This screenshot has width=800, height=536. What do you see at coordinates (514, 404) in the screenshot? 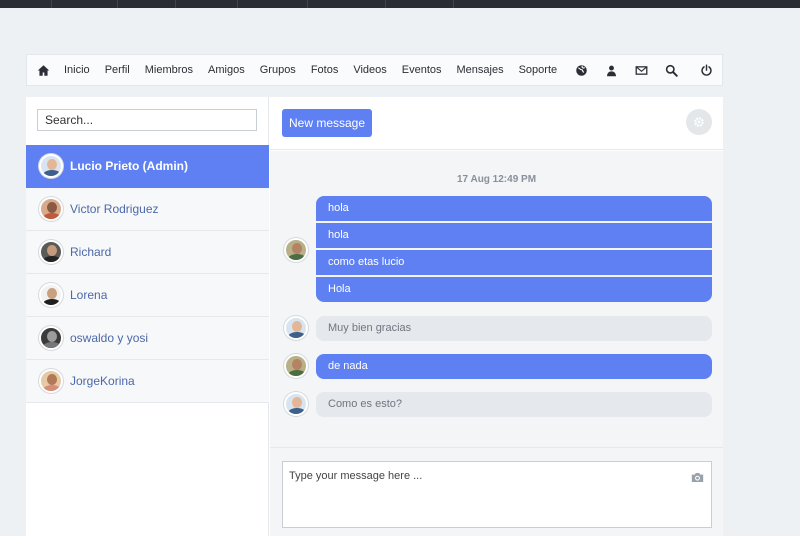
I see `message-bubble: Como es esto?` at bounding box center [514, 404].